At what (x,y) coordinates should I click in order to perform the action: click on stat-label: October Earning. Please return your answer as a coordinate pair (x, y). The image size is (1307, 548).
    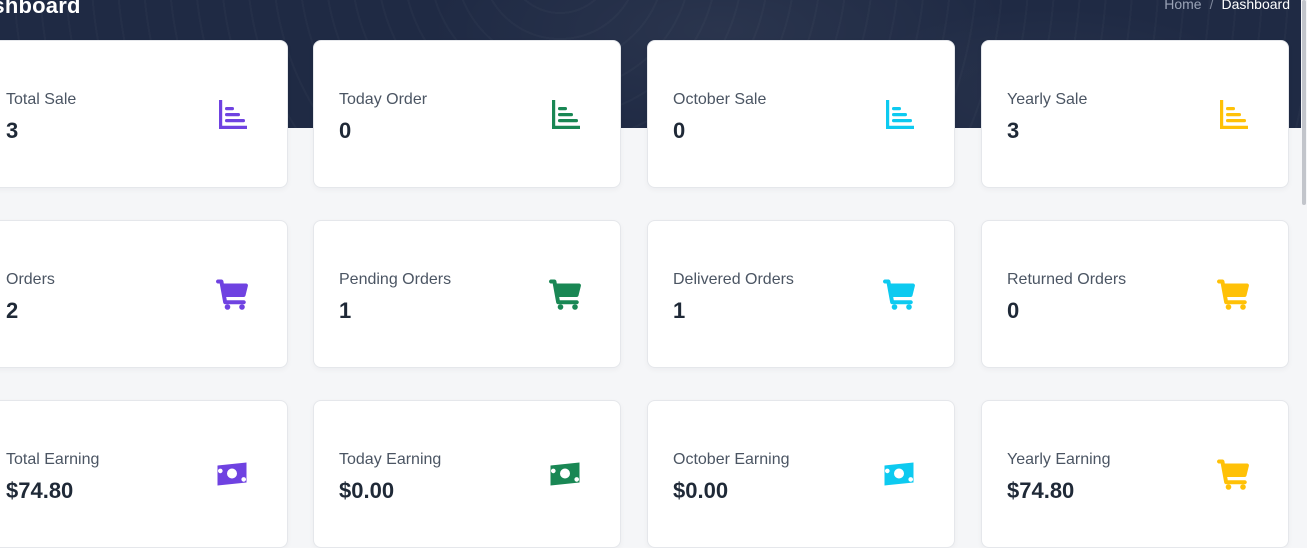
    Looking at the image, I should click on (731, 459).